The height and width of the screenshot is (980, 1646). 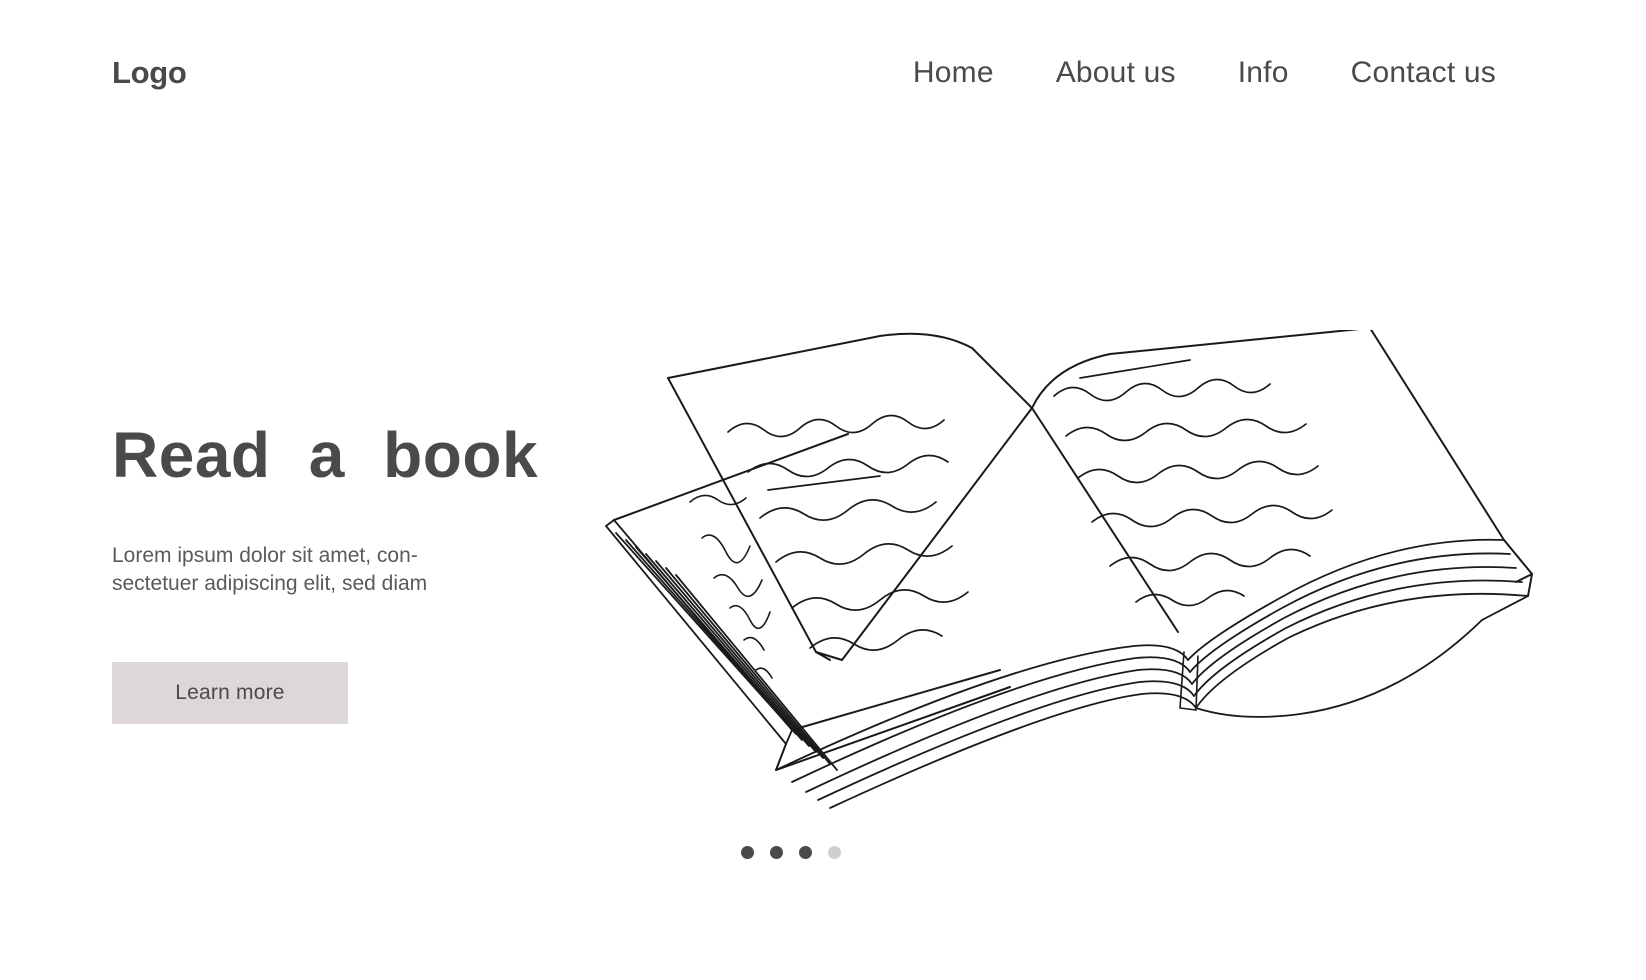 What do you see at coordinates (1193, 483) in the screenshot?
I see `book-text-lines-right` at bounding box center [1193, 483].